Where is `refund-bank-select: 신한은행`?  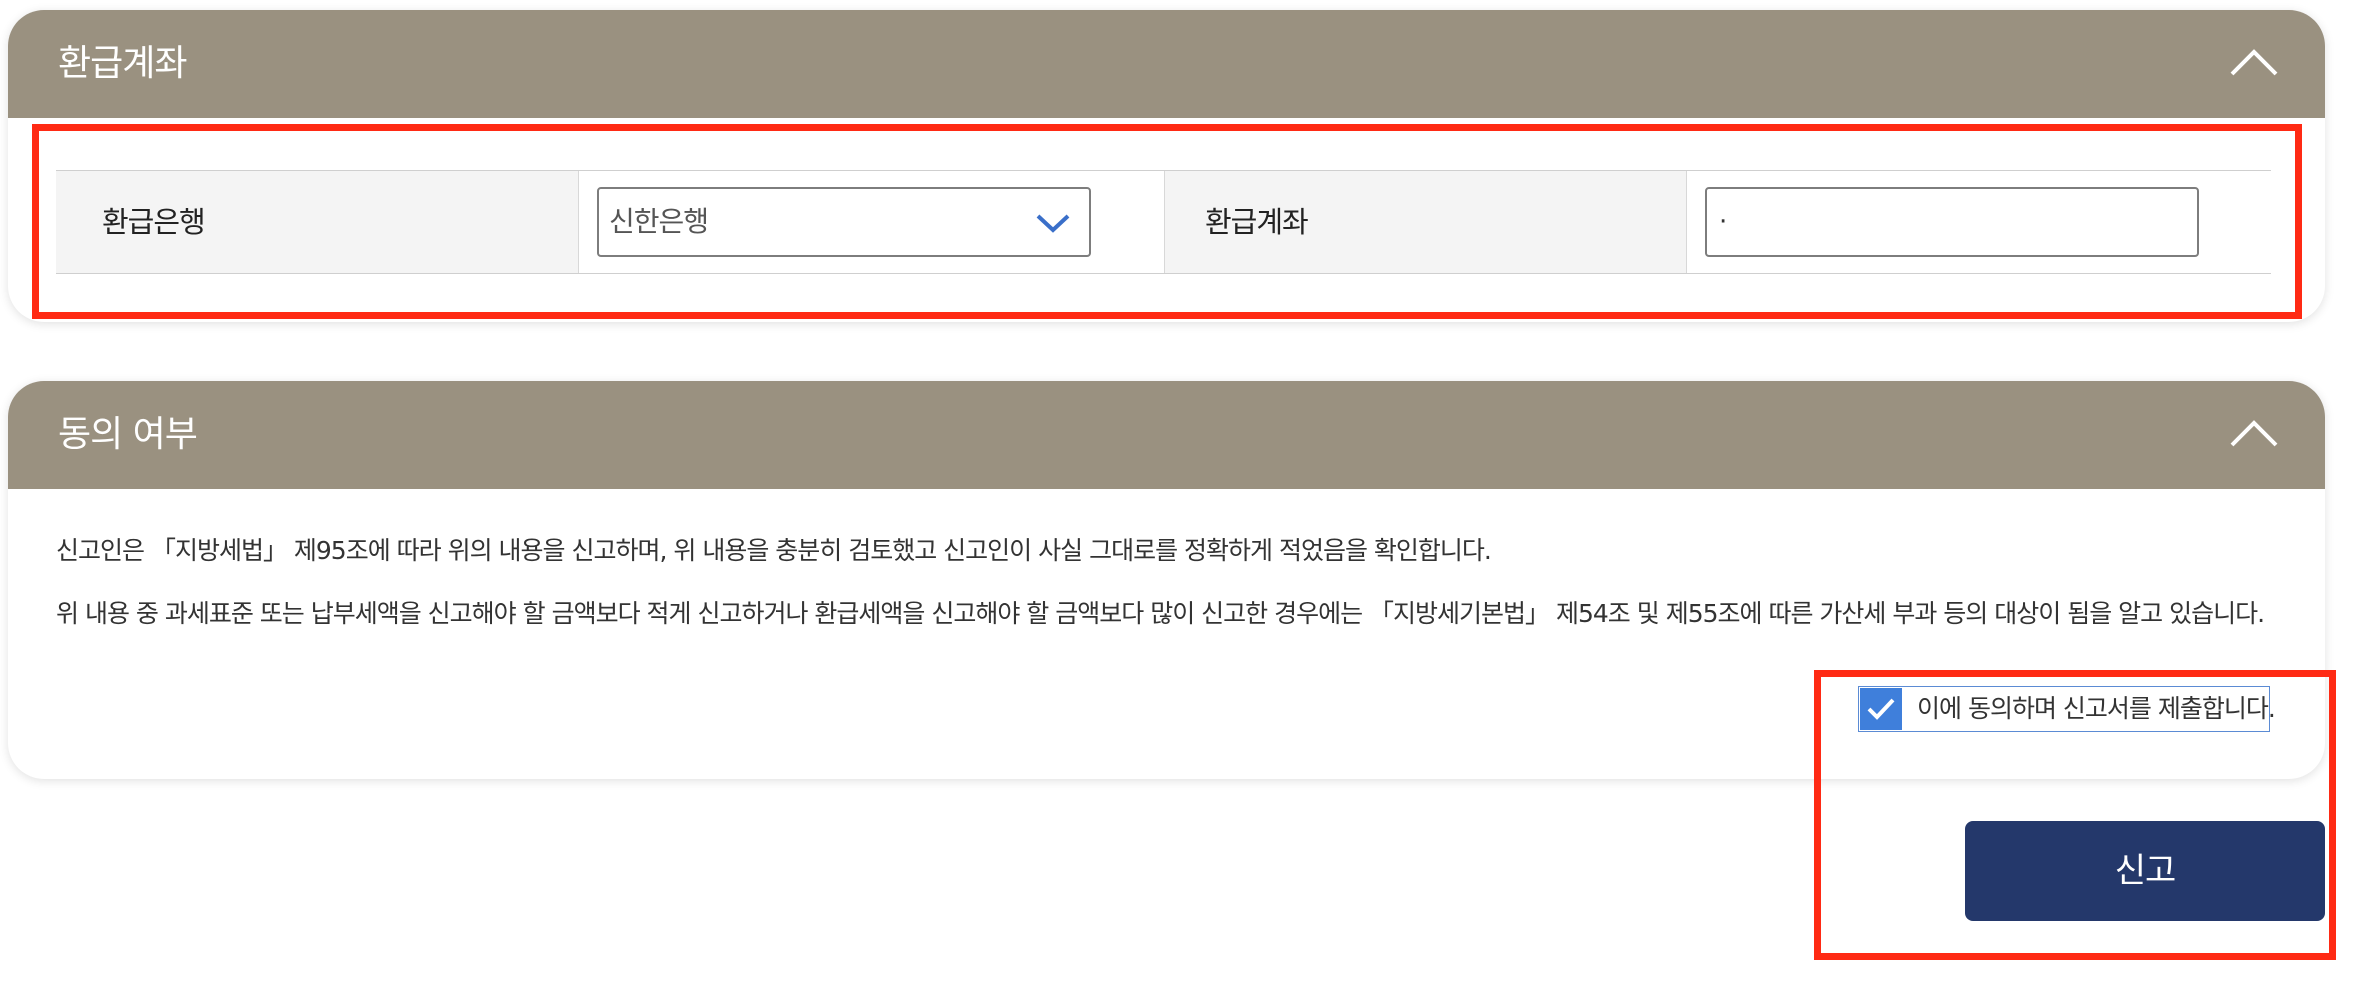 refund-bank-select: 신한은행 is located at coordinates (844, 222).